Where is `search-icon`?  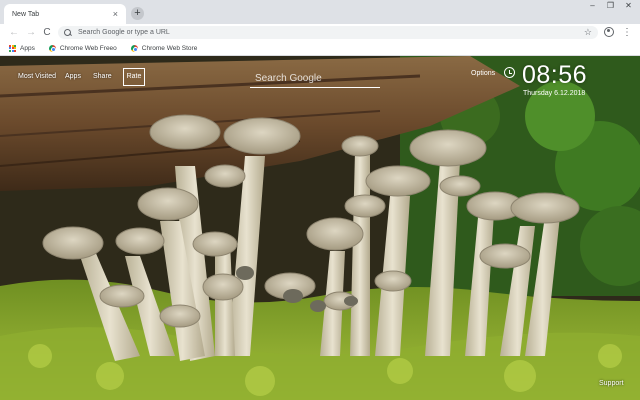
search-icon is located at coordinates (68, 32).